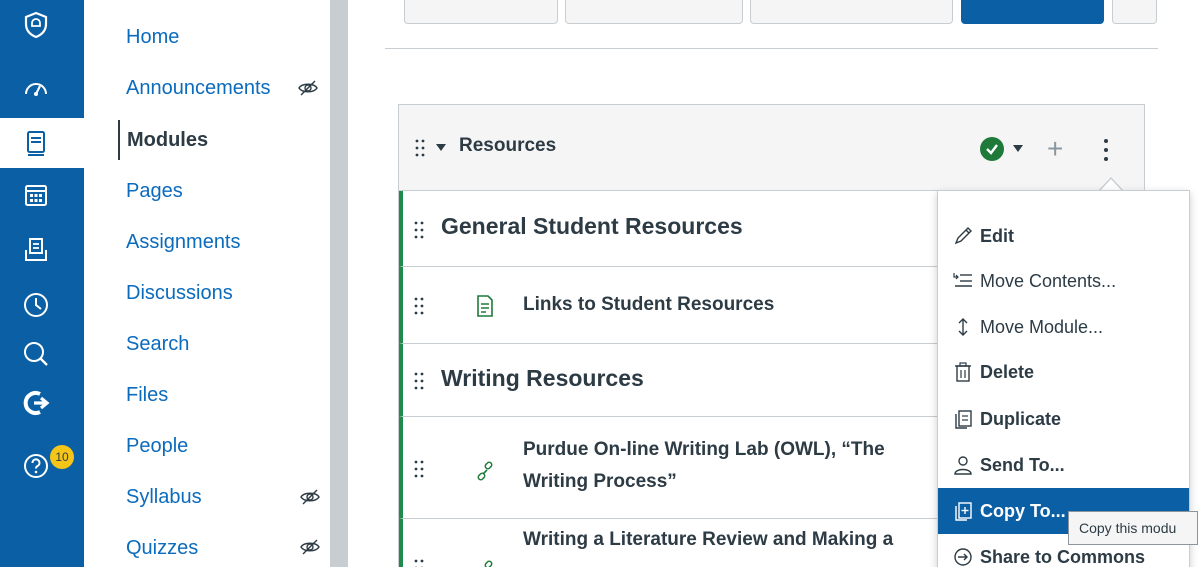 The width and height of the screenshot is (1198, 567). I want to click on module-title: Resources, so click(508, 145).